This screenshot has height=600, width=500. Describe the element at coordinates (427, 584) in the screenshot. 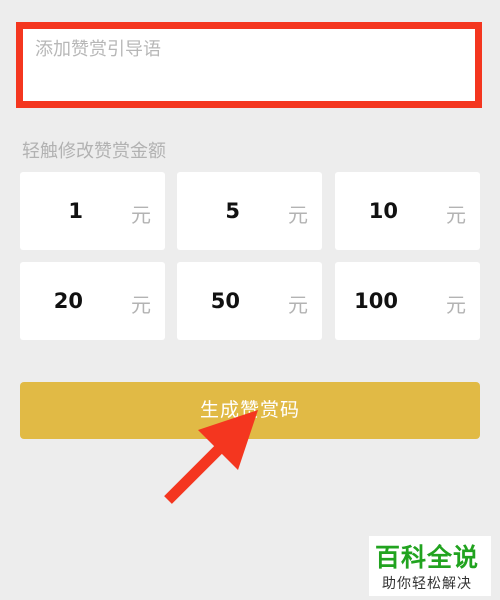

I see `watermark-subtitle: 助你轻松解决` at that location.